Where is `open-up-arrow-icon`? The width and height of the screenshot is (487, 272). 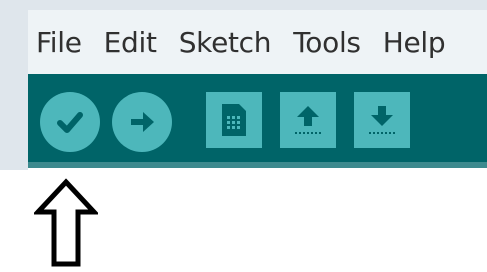 open-up-arrow-icon is located at coordinates (308, 120).